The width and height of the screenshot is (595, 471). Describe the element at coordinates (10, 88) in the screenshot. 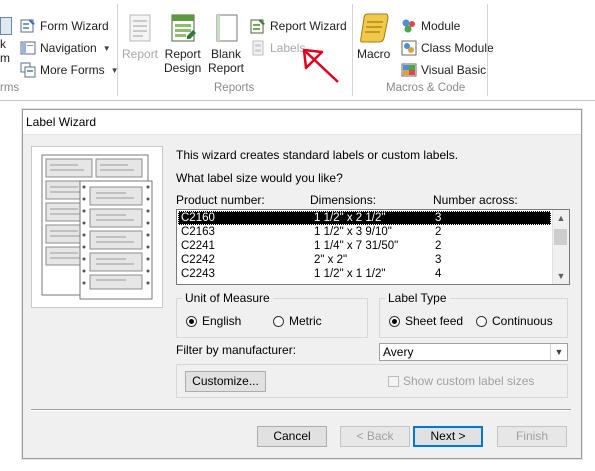

I see `forms-group-label: rms` at that location.